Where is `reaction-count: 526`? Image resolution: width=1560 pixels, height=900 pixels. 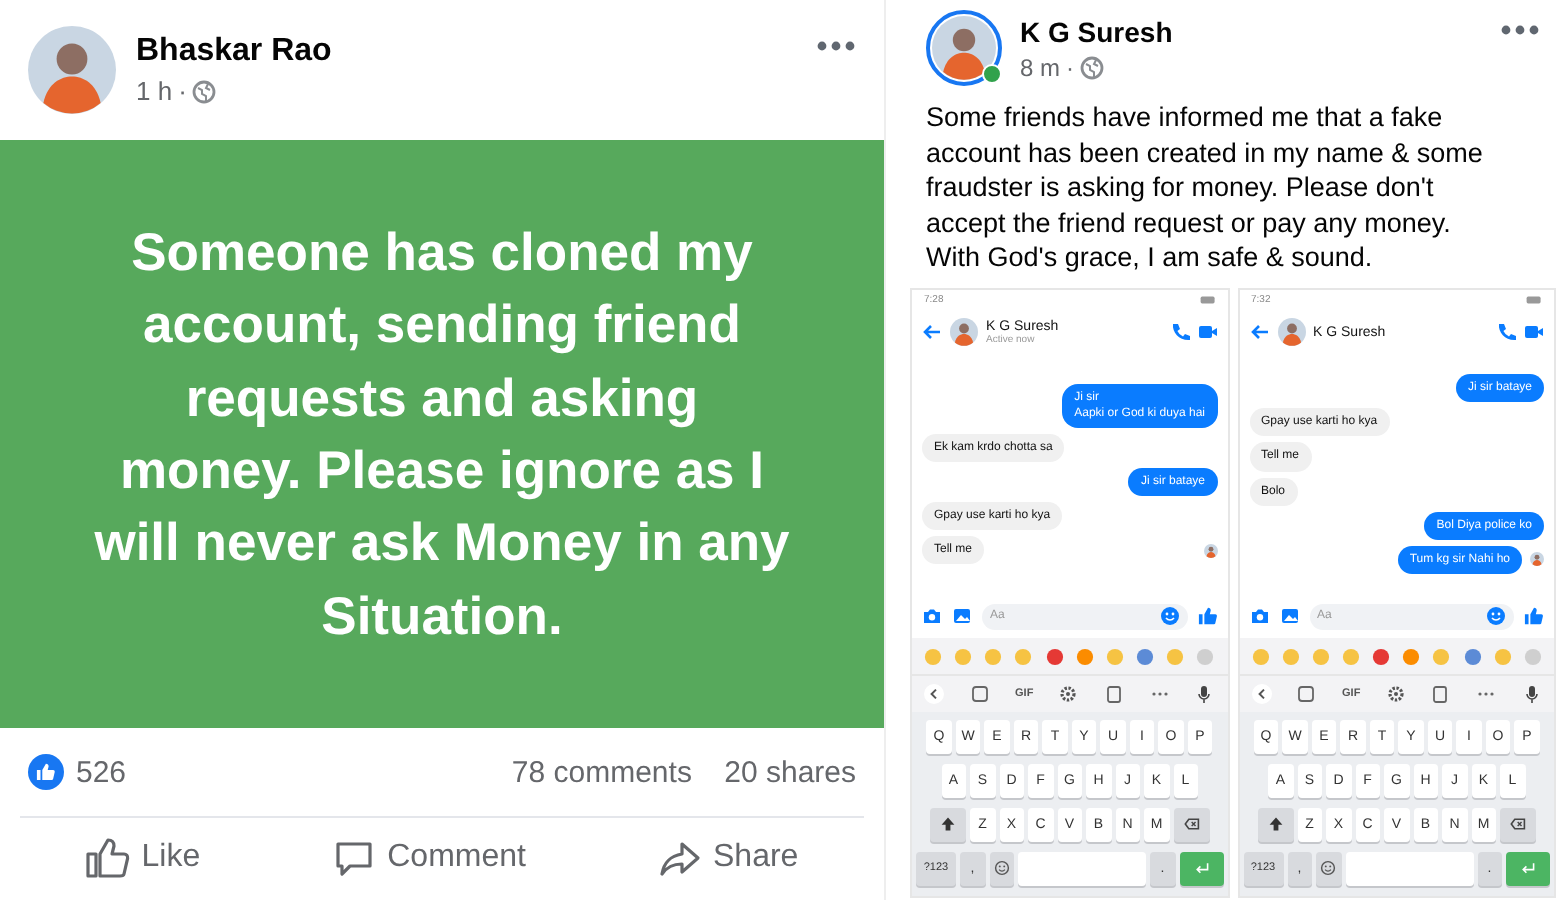
reaction-count: 526 is located at coordinates (101, 772).